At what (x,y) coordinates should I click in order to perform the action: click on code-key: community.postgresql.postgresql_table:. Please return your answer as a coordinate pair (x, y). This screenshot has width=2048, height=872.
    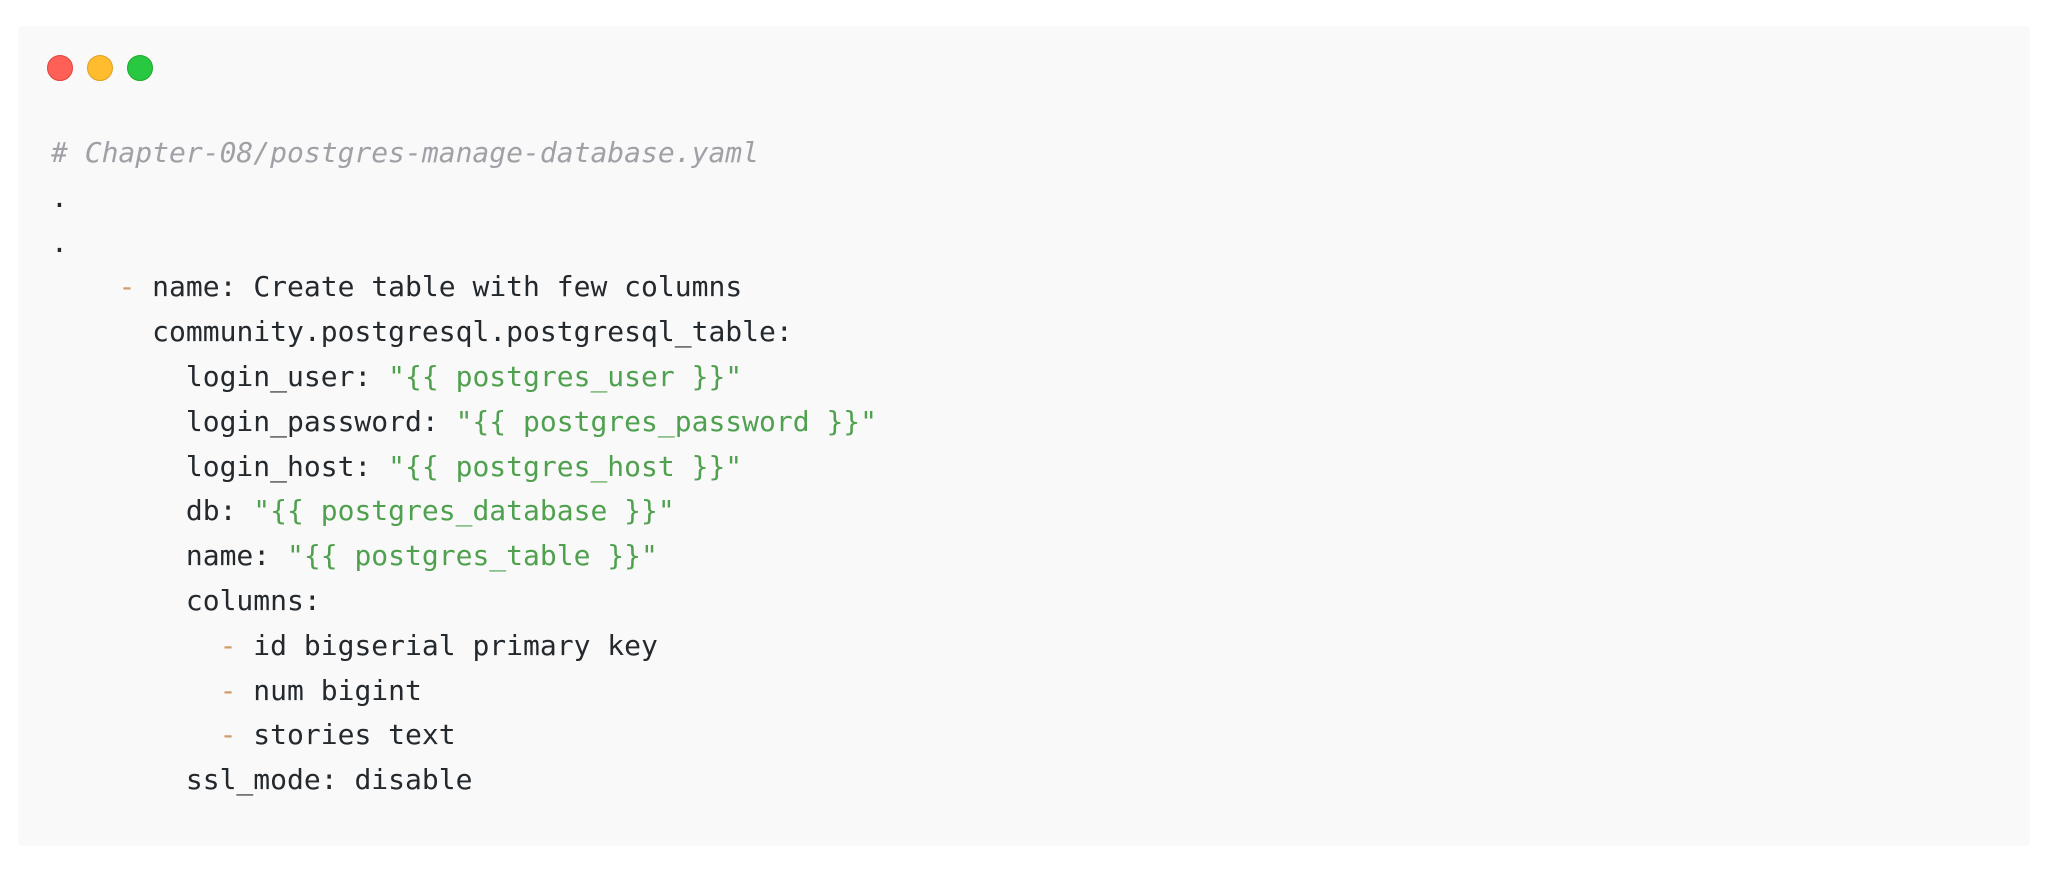
    Looking at the image, I should click on (472, 332).